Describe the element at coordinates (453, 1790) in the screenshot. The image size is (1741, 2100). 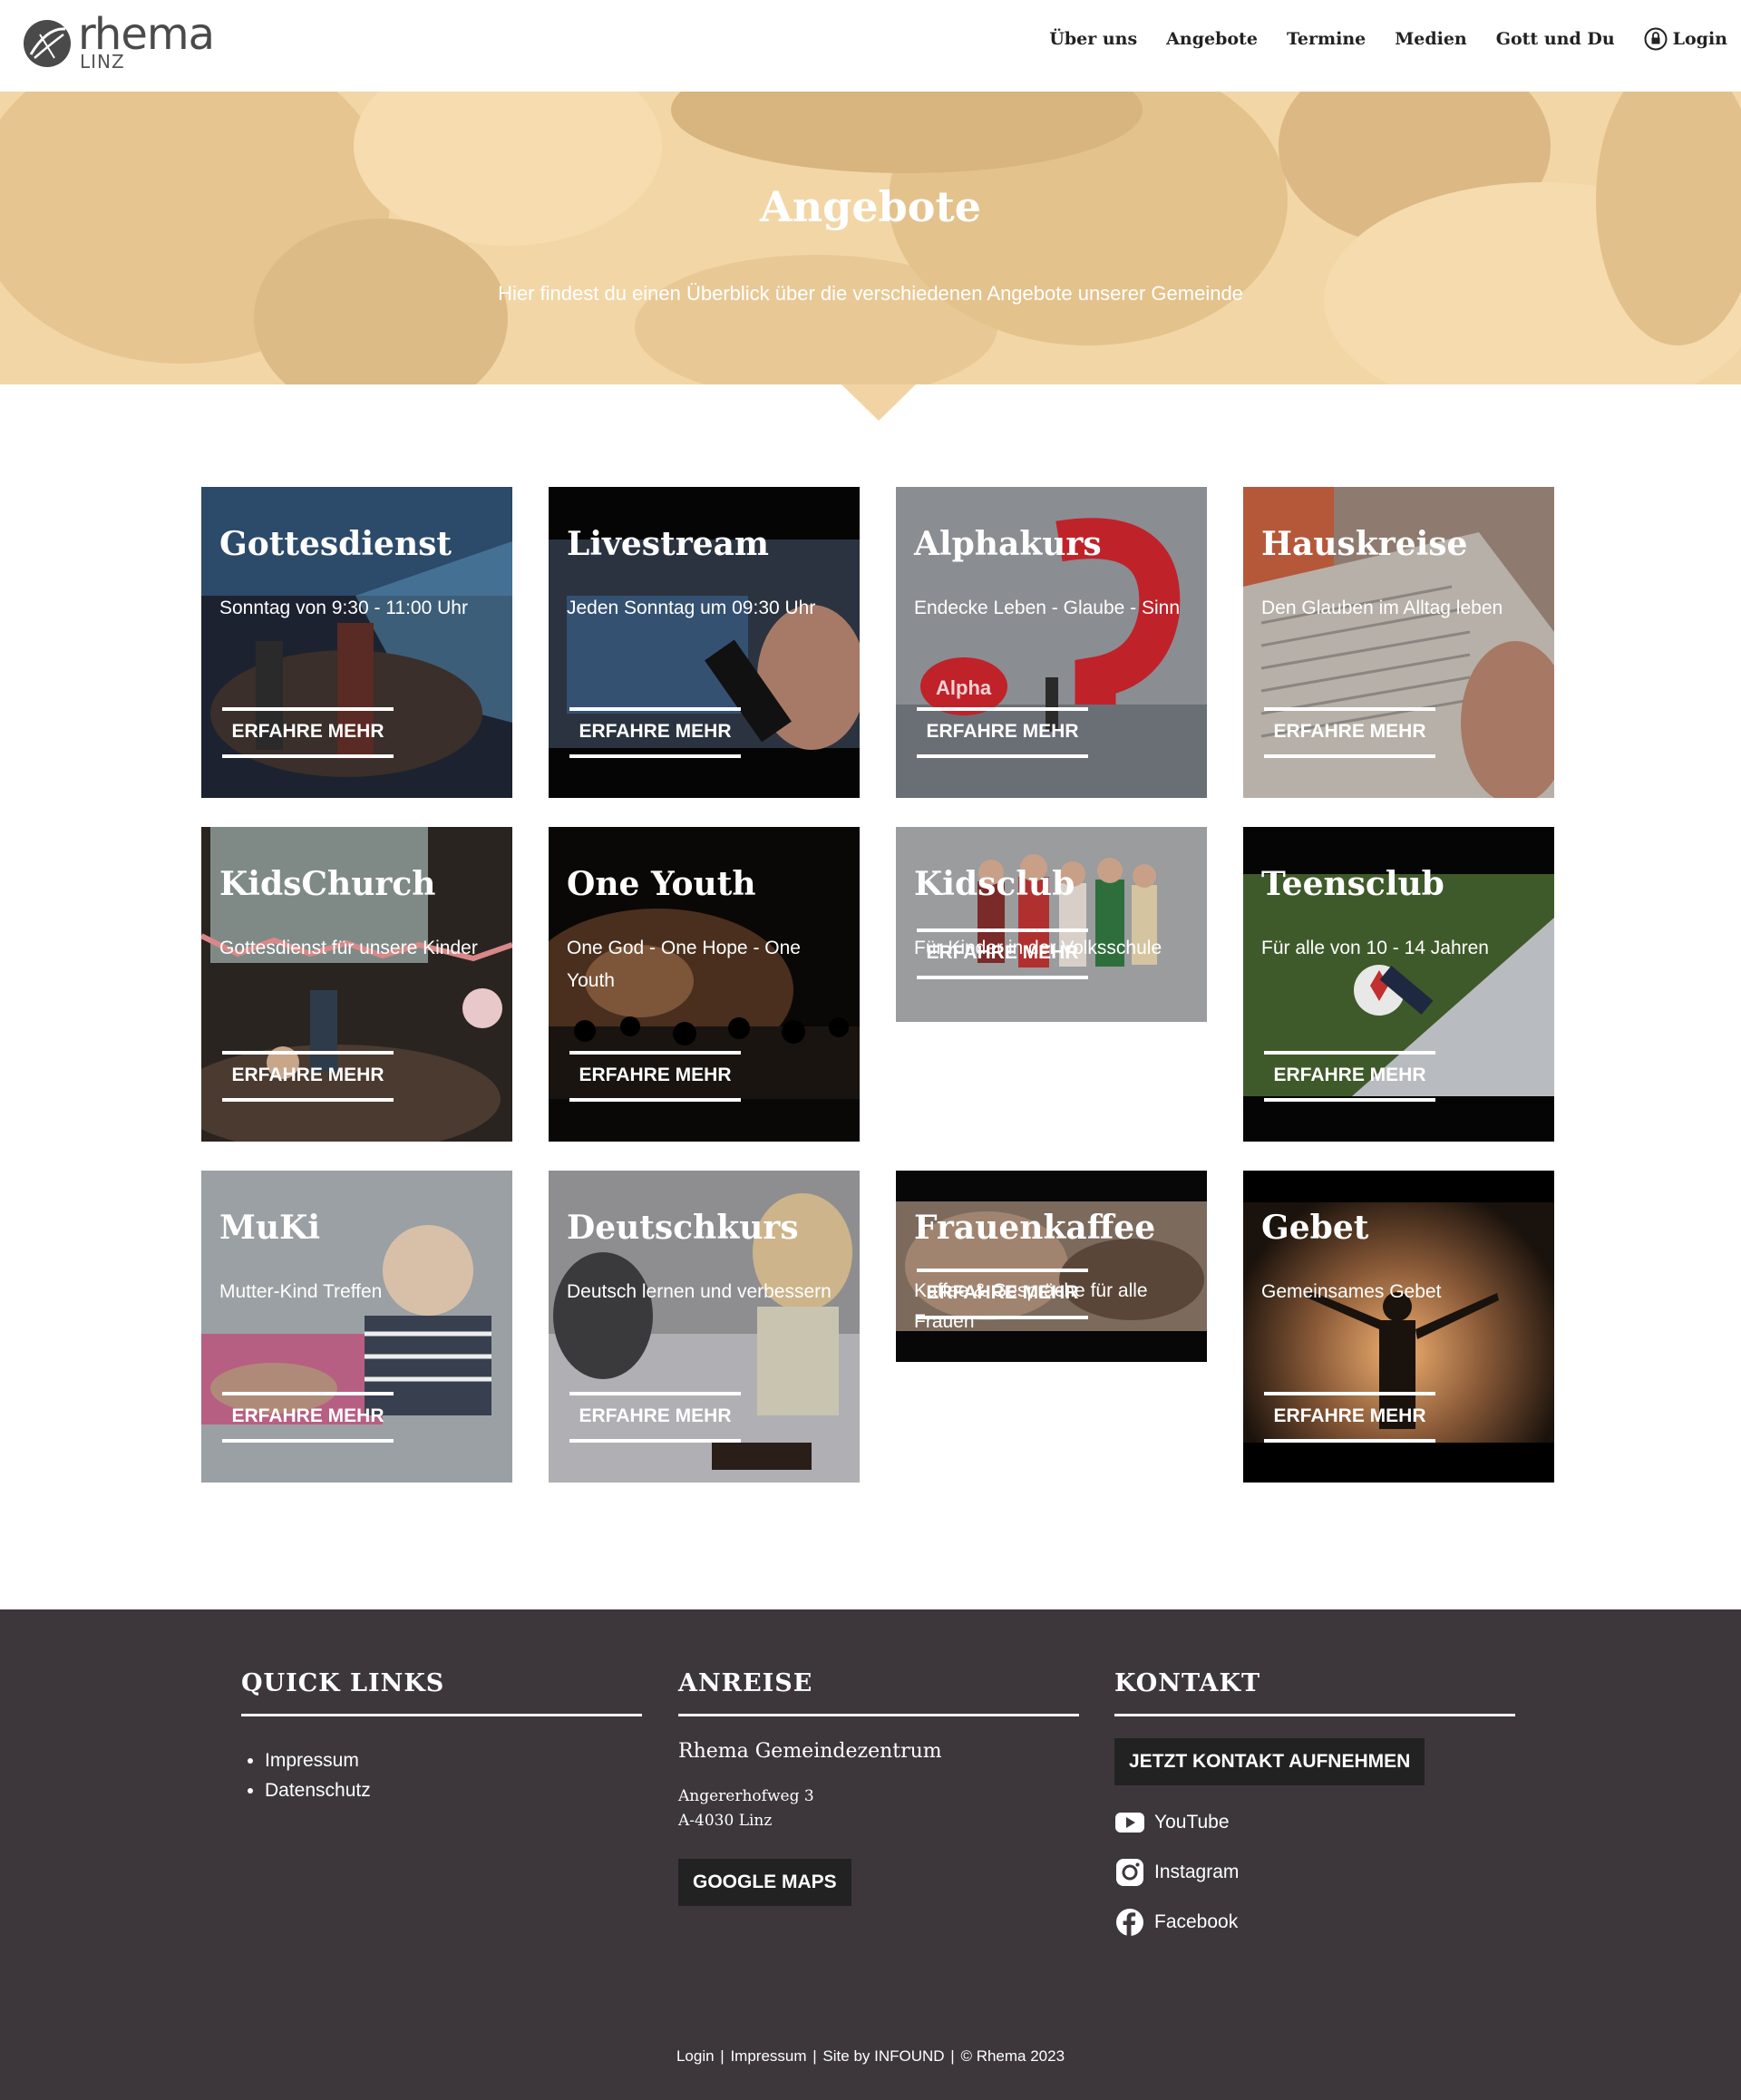
I see `footer-link-datenschutz: Datenschutz` at that location.